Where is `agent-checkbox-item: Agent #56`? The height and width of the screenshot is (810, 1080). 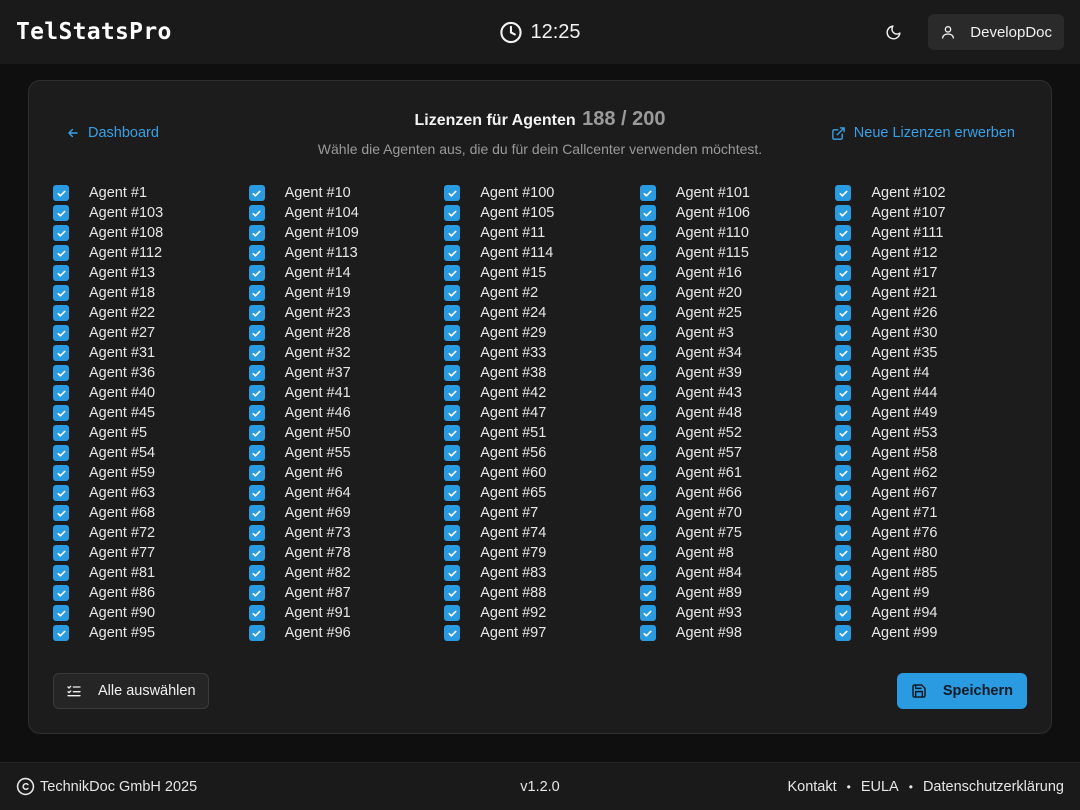
agent-checkbox-item: Agent #56 is located at coordinates (542, 453).